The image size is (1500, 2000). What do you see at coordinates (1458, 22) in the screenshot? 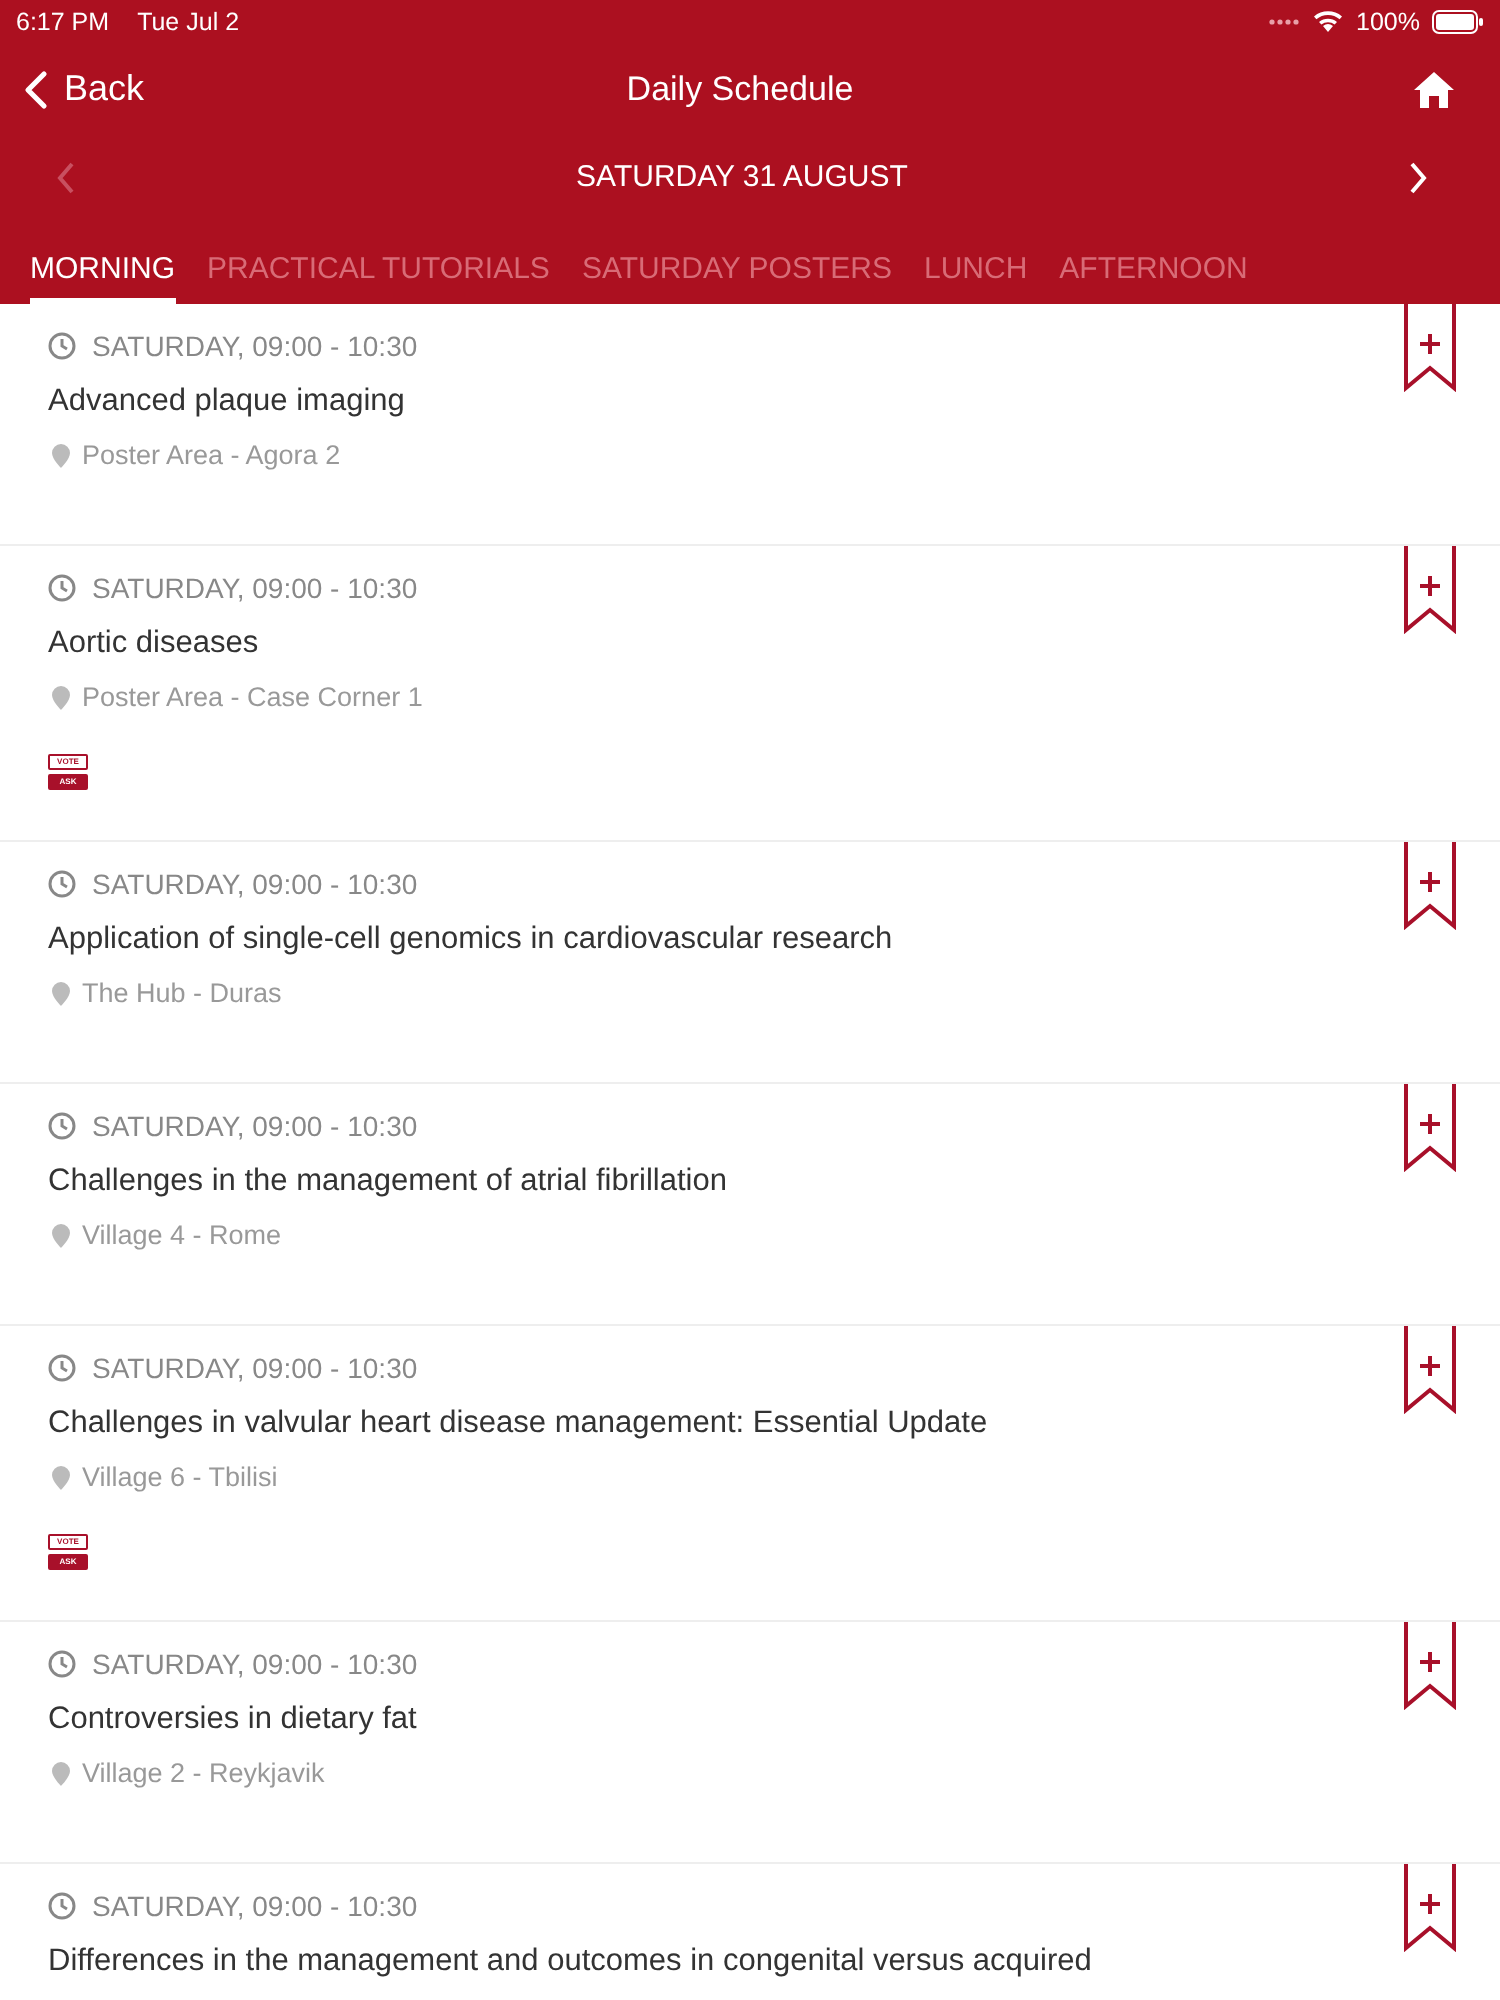
I see `battery-icon` at bounding box center [1458, 22].